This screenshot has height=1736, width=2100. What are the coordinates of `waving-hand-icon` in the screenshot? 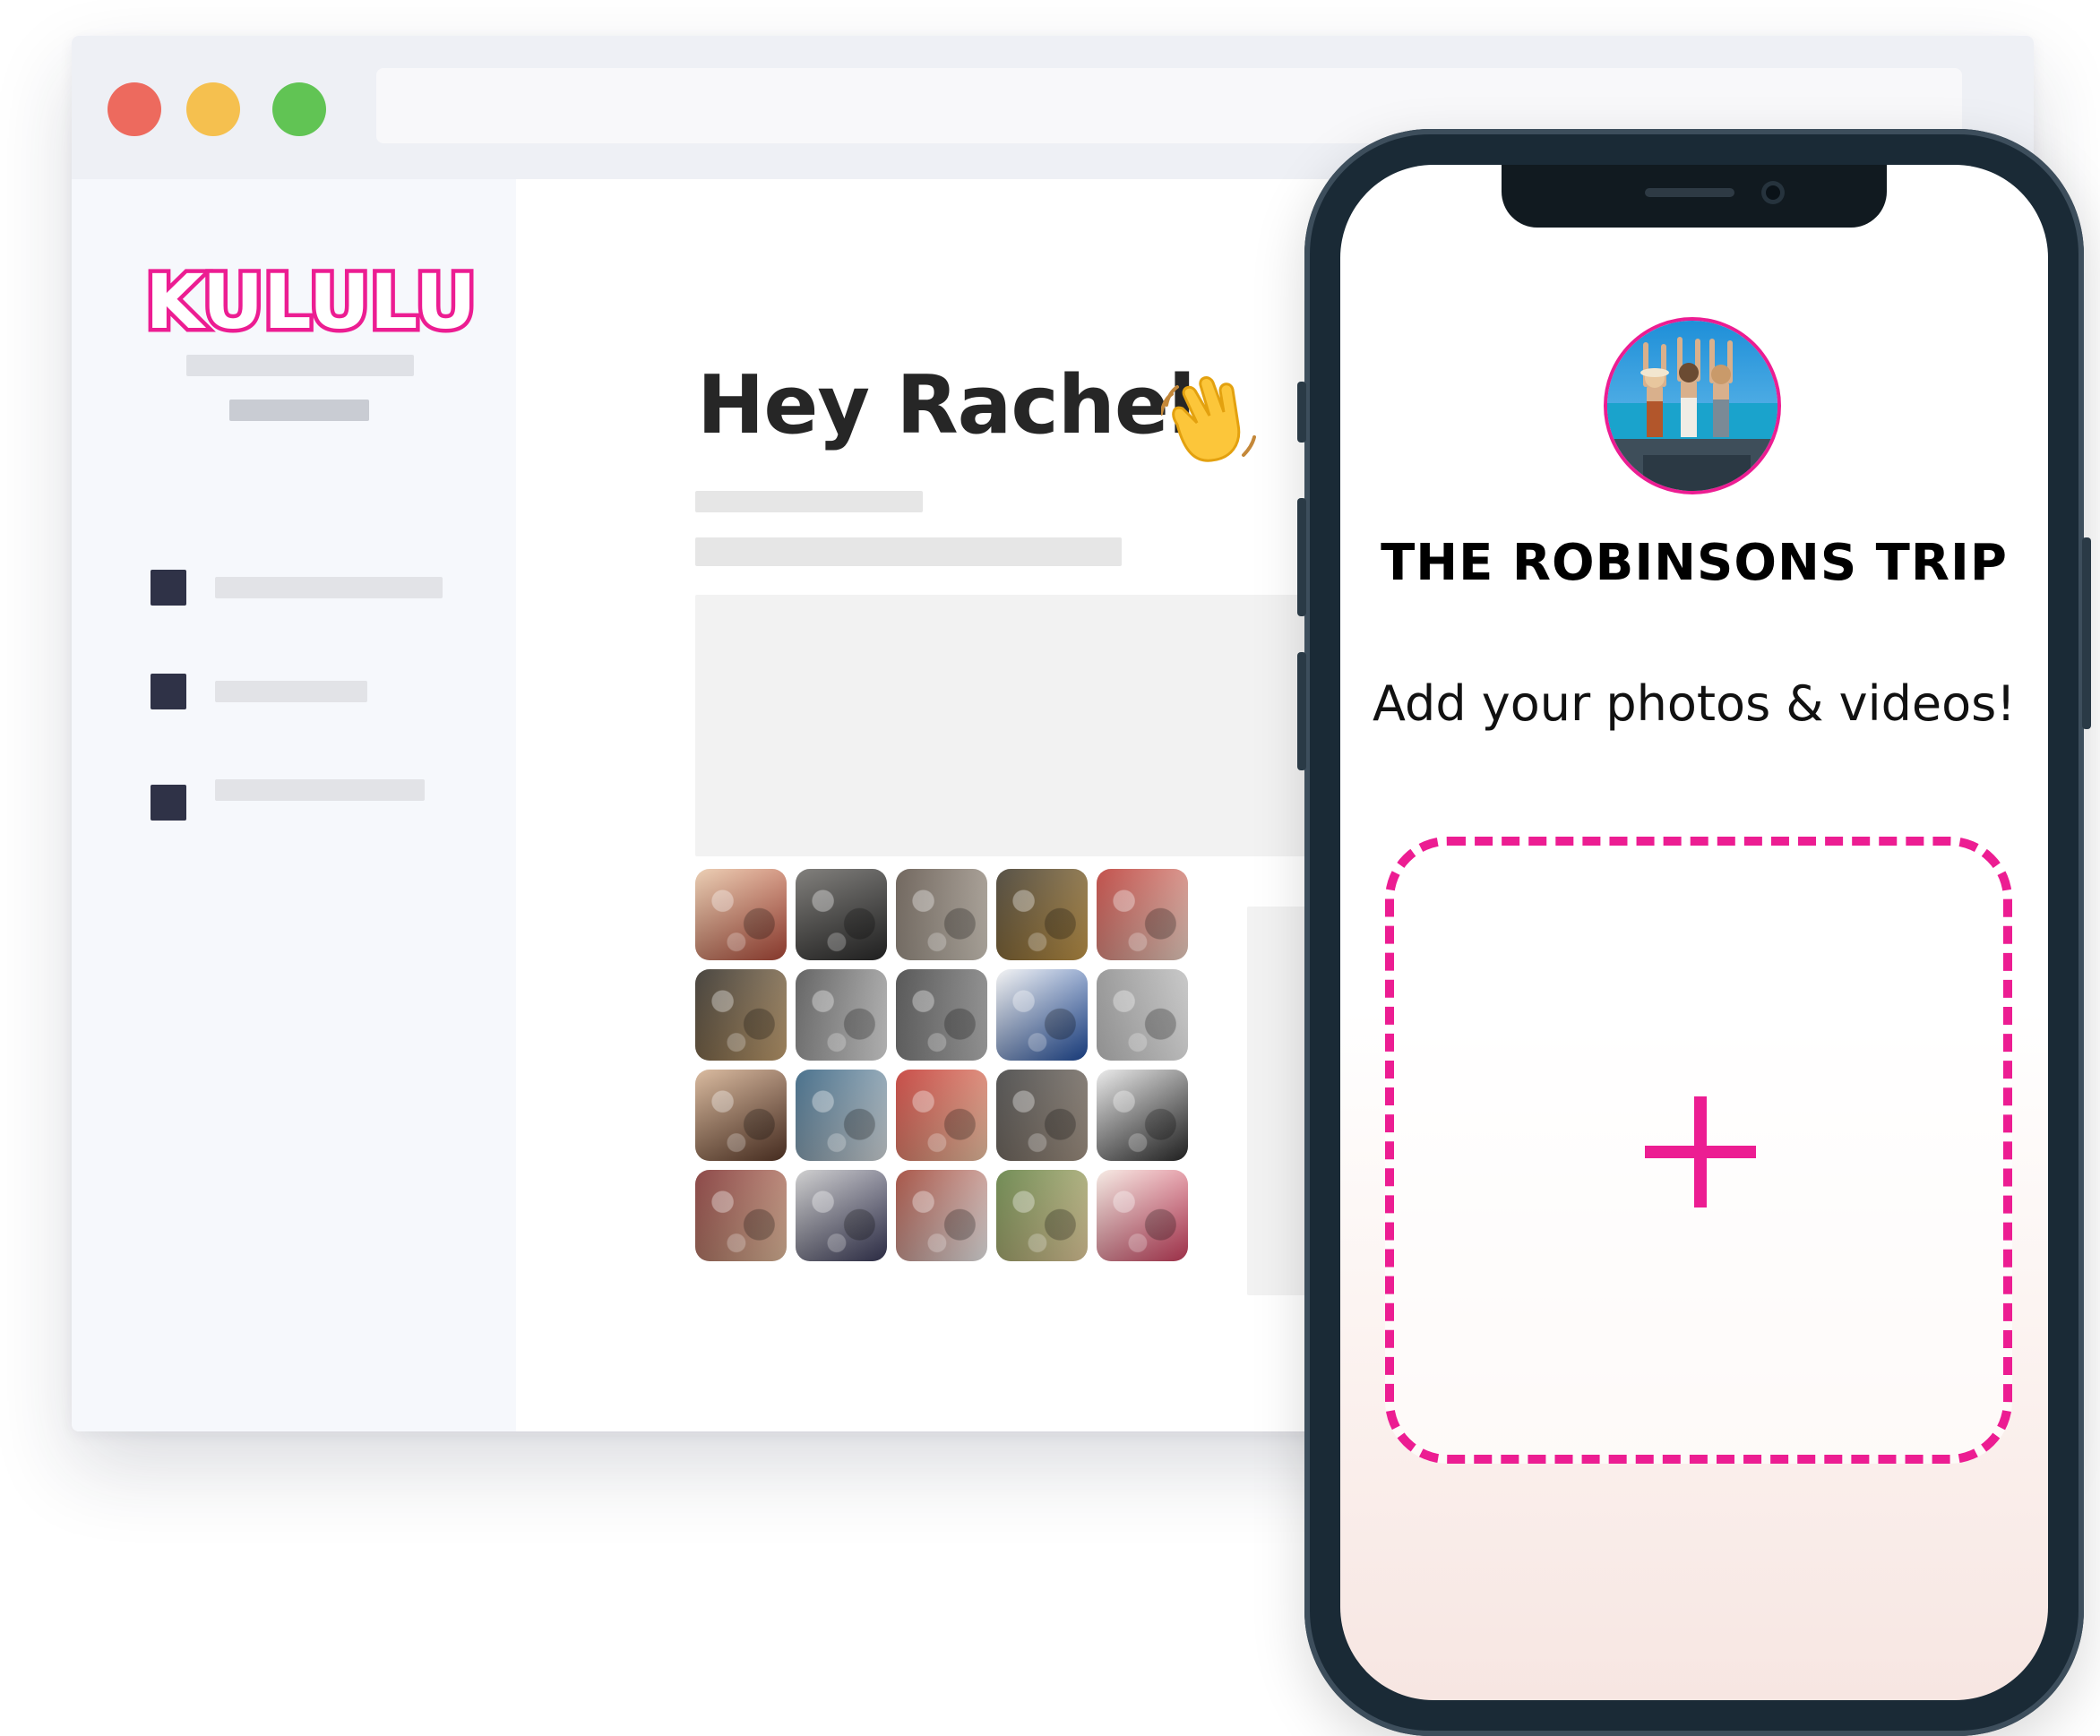 It's located at (1208, 419).